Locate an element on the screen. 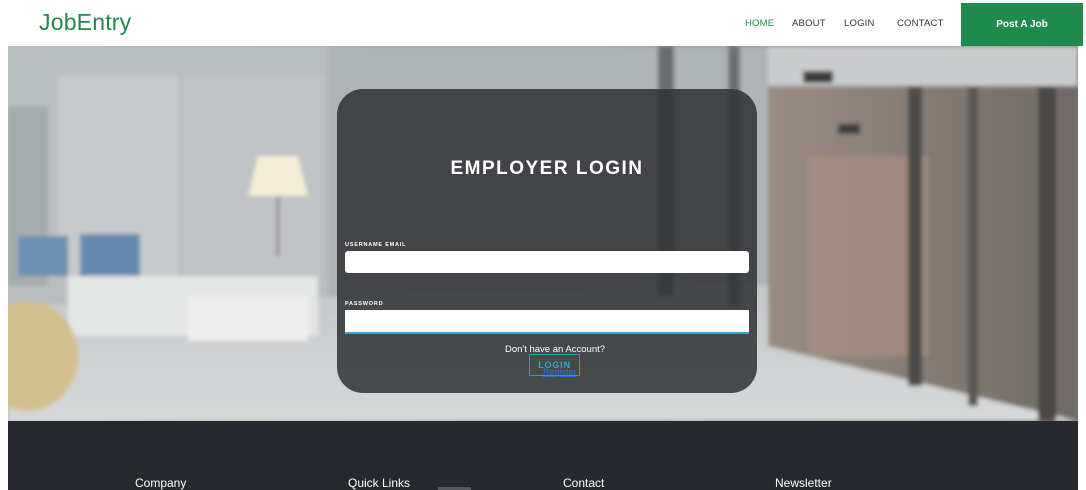  nav-links: HOME ABOUT LOGIN CONTACT is located at coordinates (543, 23).